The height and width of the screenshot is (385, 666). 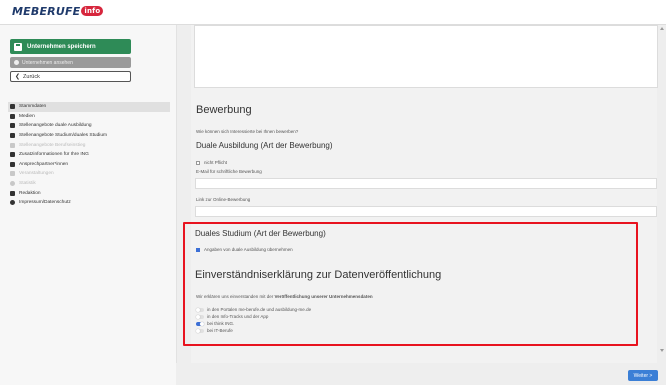 I want to click on sidebar-item-label: Medien, so click(x=27, y=116).